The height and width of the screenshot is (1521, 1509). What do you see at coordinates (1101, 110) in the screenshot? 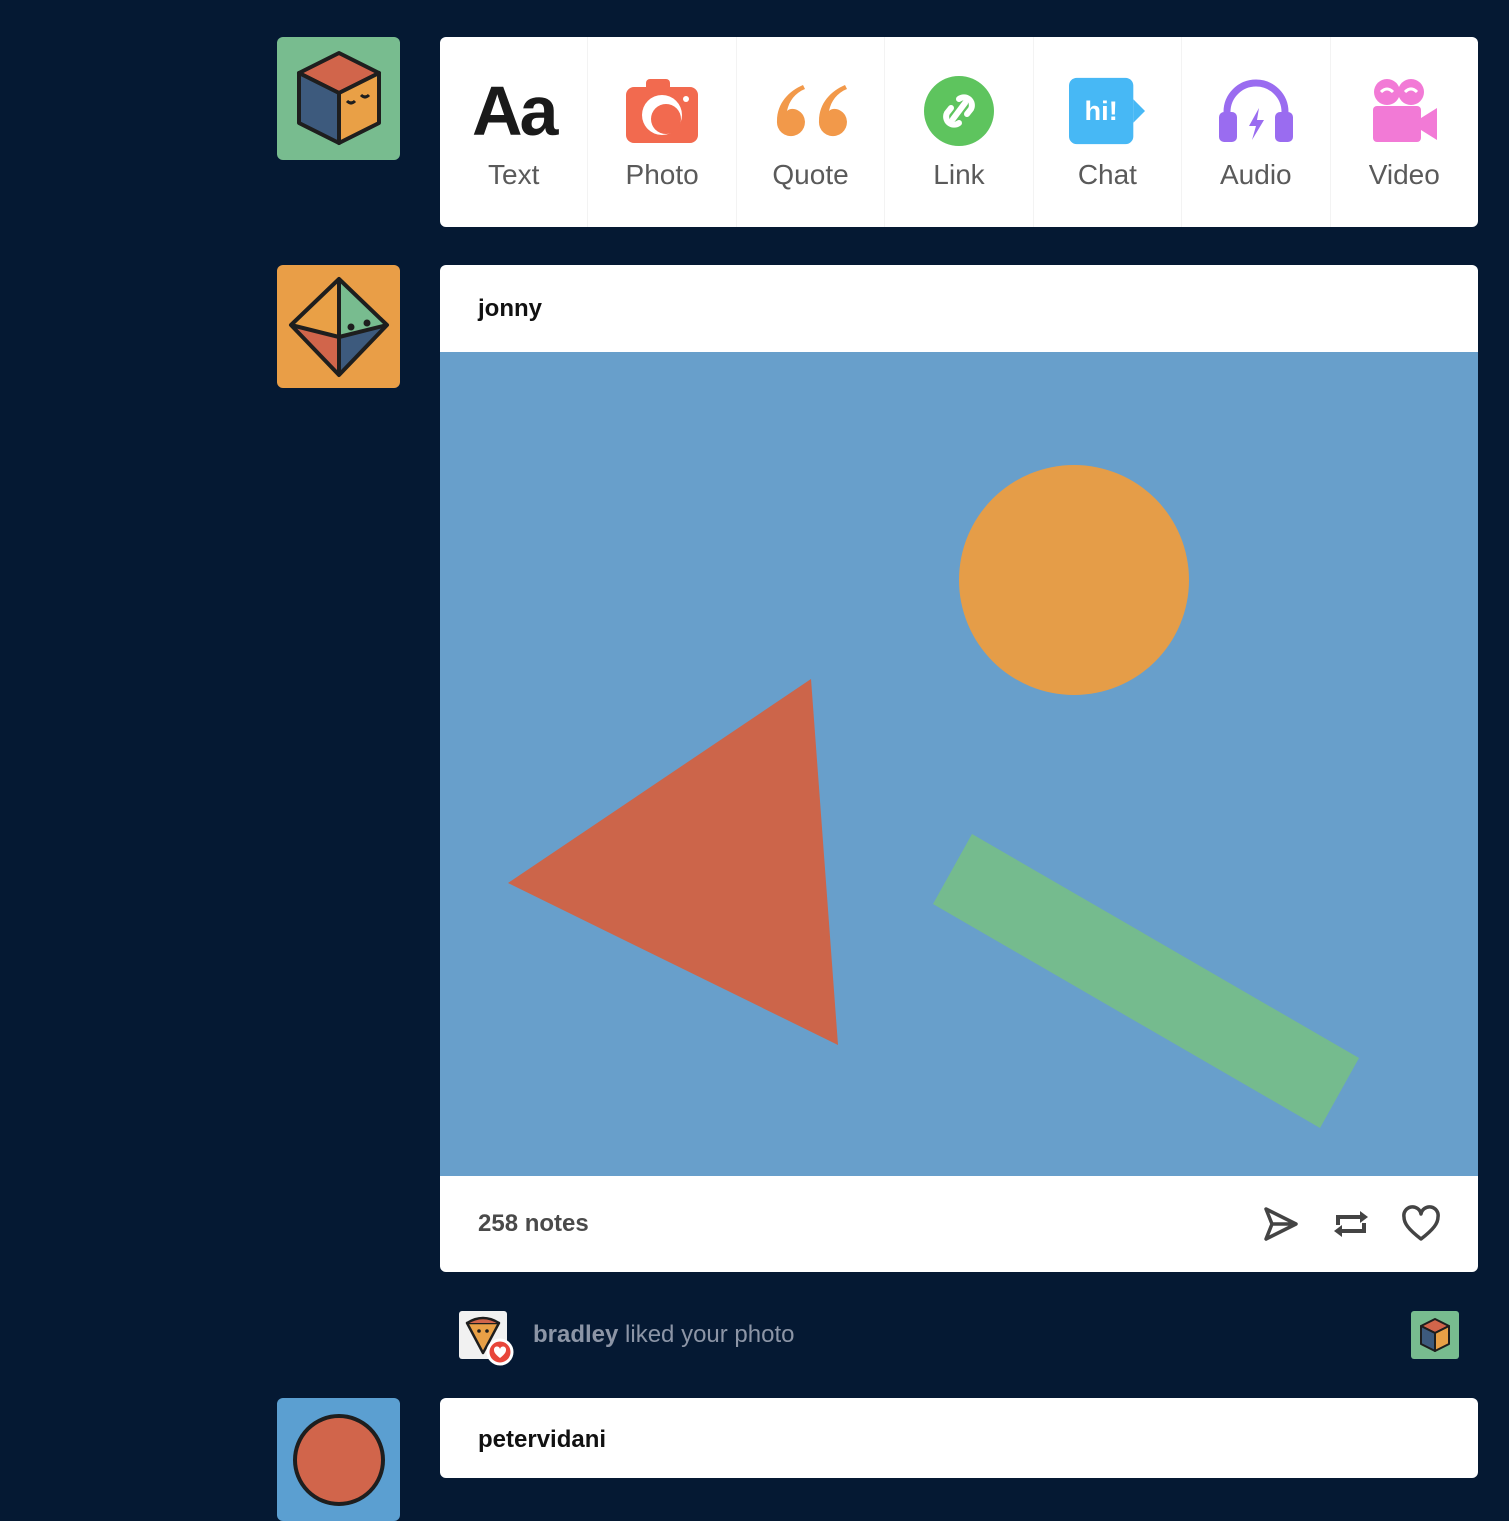
I see `chat-glyph: hi!` at bounding box center [1101, 110].